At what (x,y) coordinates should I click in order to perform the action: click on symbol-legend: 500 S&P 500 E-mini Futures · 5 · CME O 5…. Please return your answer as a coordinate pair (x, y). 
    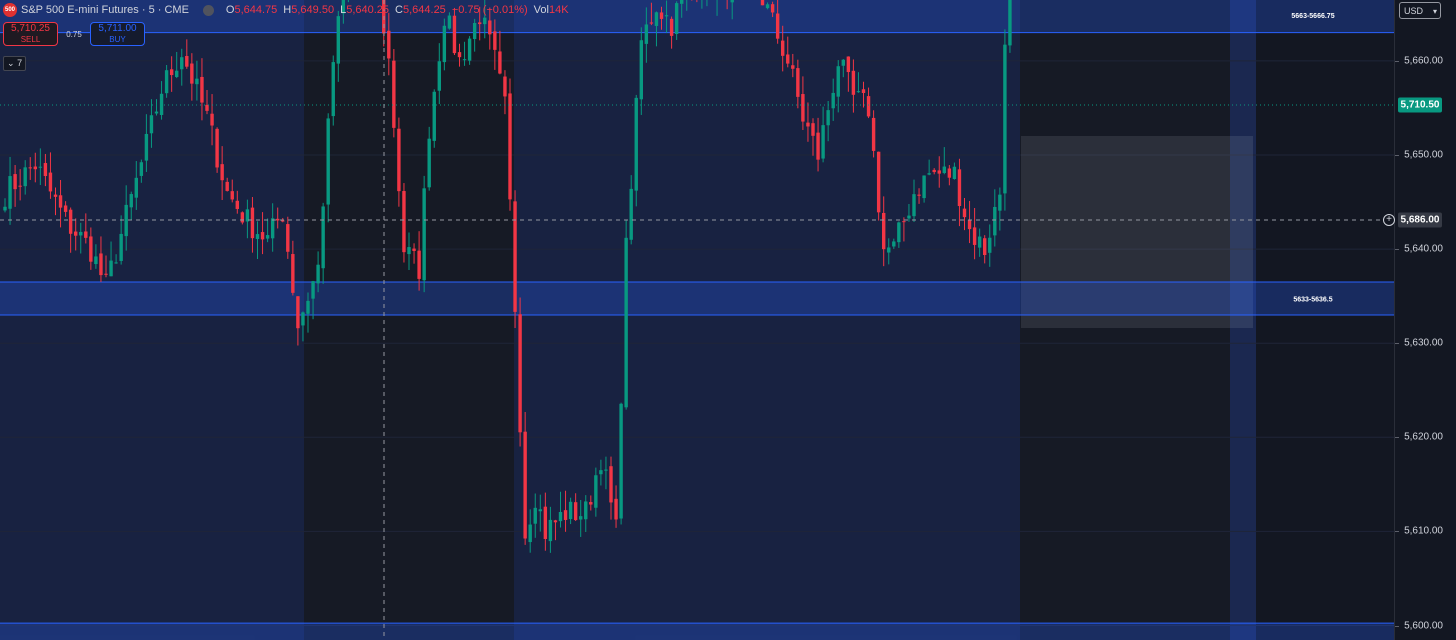
    Looking at the image, I should click on (286, 10).